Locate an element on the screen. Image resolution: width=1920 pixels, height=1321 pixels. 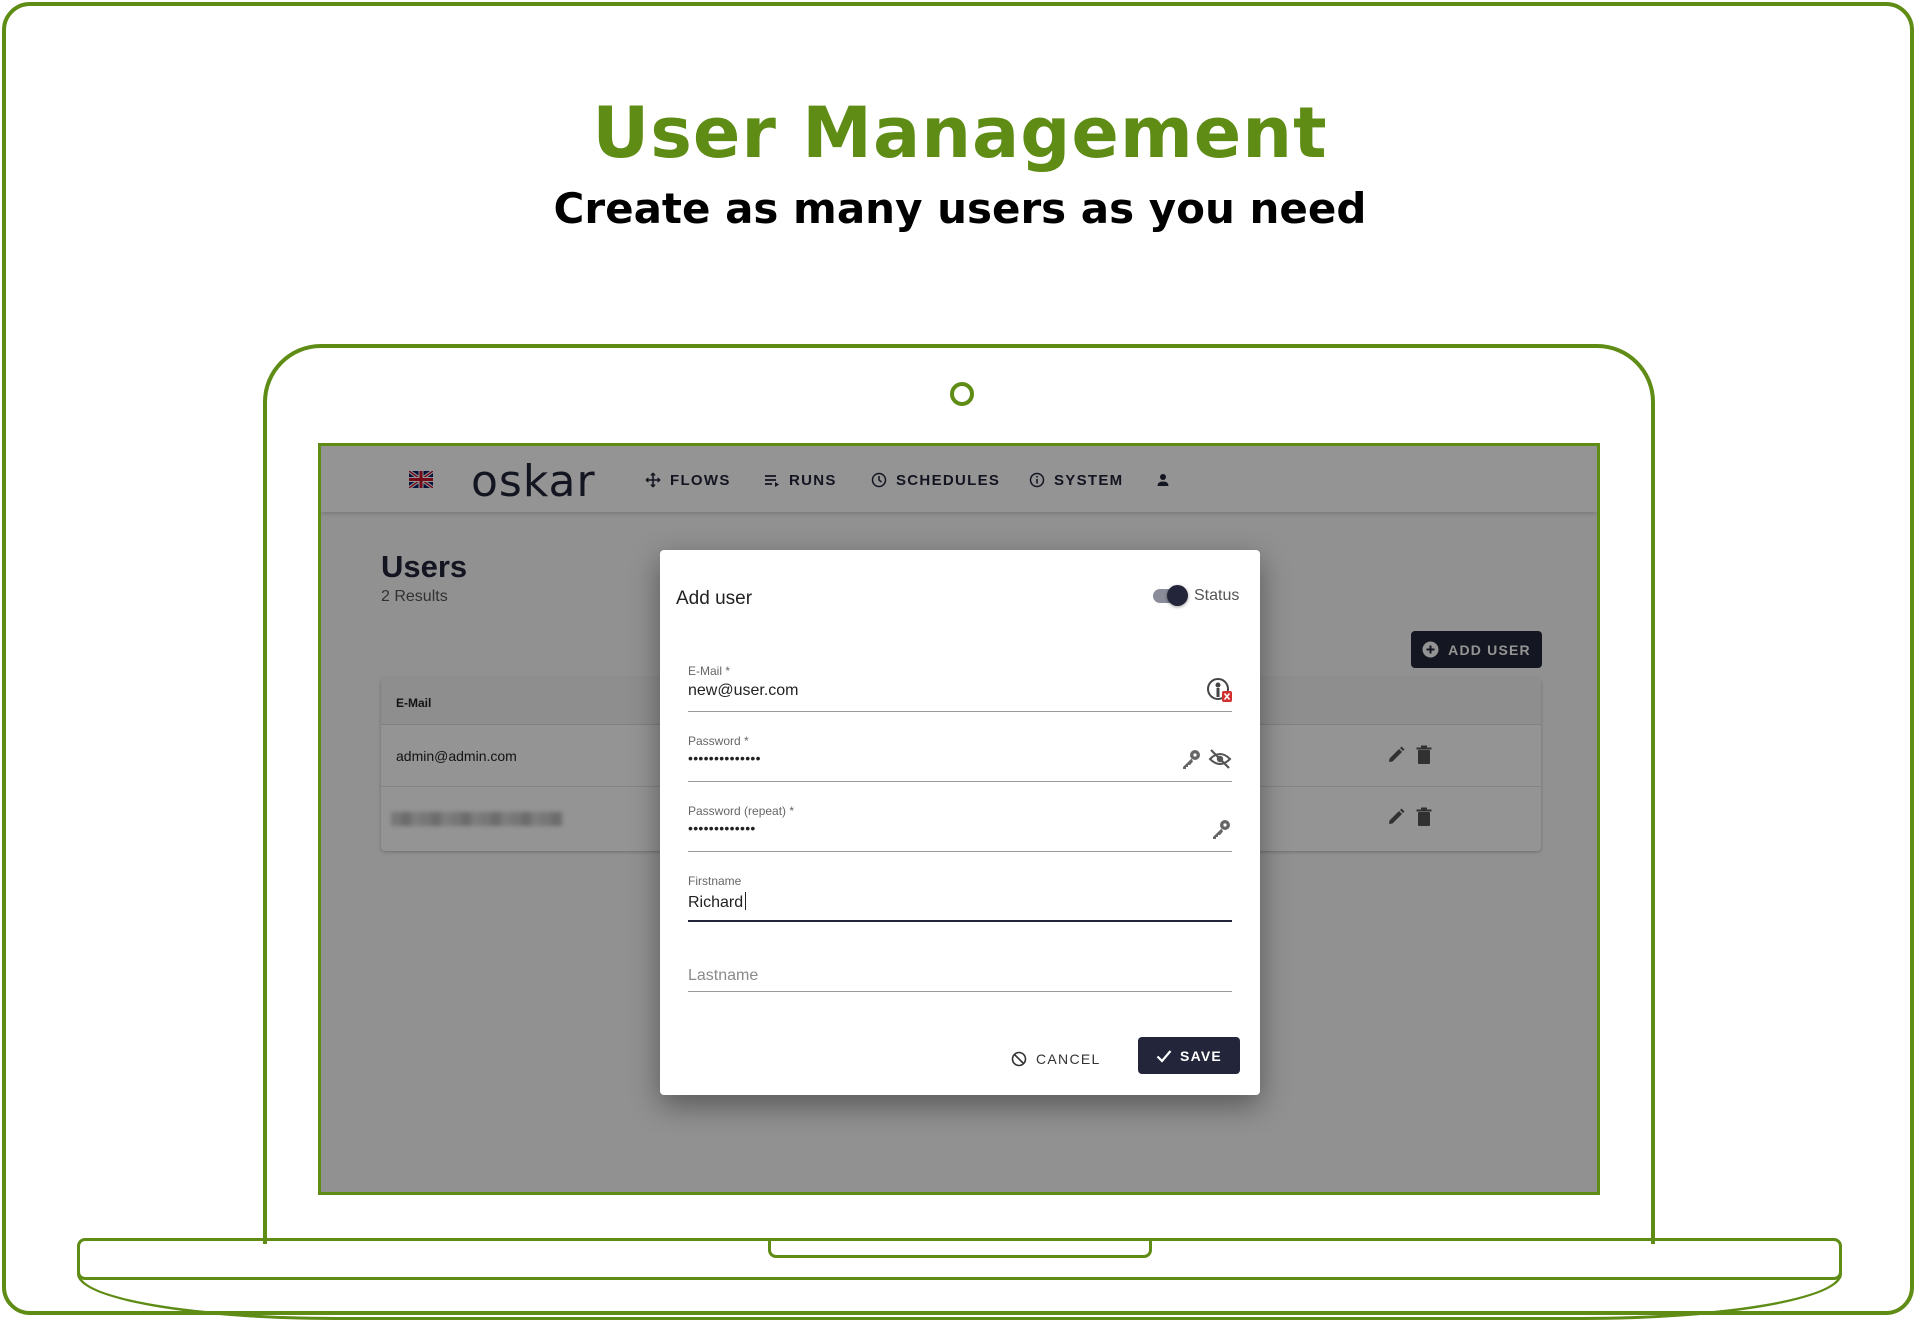
password-label: Password * is located at coordinates (718, 741).